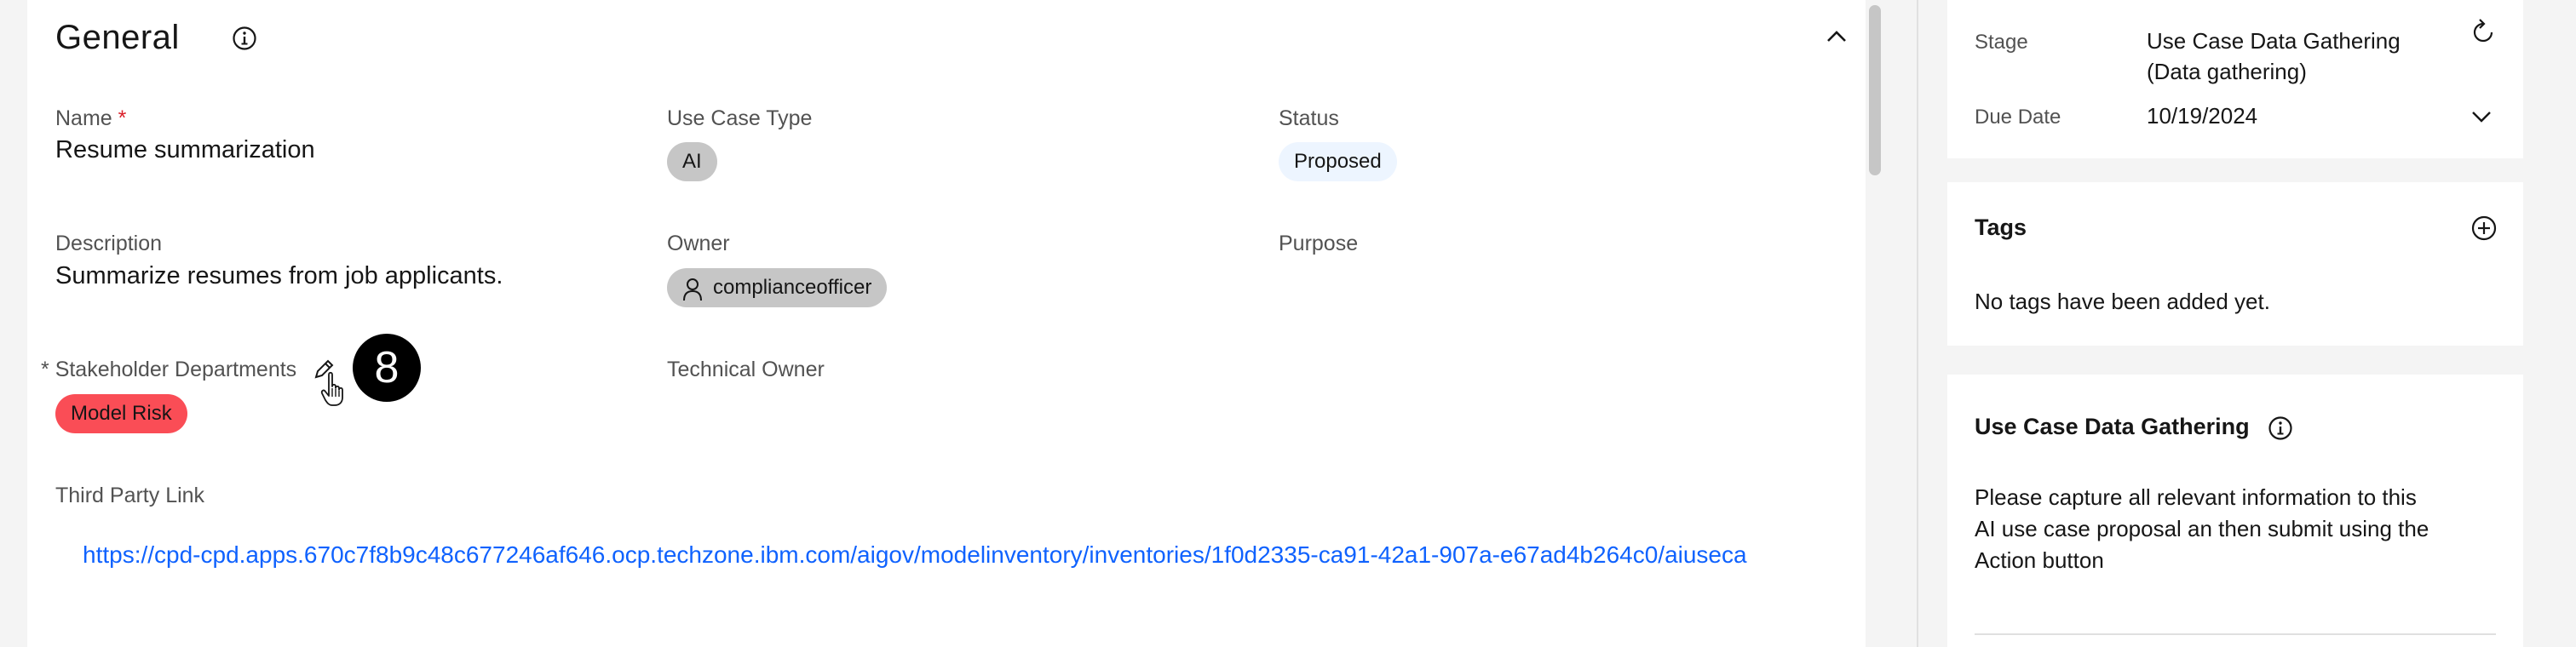 Image resolution: width=2576 pixels, height=647 pixels. Describe the element at coordinates (117, 37) in the screenshot. I see `section-title: General` at that location.